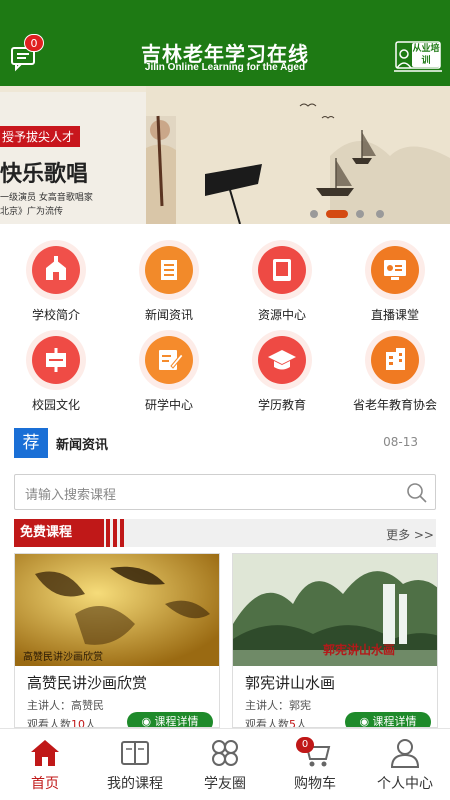 The image size is (450, 800). I want to click on tab-label: 我的课程, so click(135, 784).